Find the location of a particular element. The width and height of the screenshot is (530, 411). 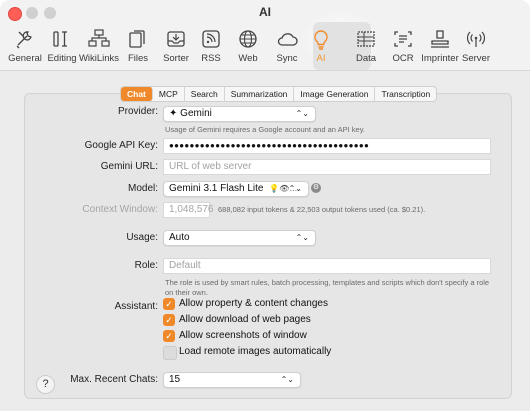

ocr-scan-icon is located at coordinates (403, 39).